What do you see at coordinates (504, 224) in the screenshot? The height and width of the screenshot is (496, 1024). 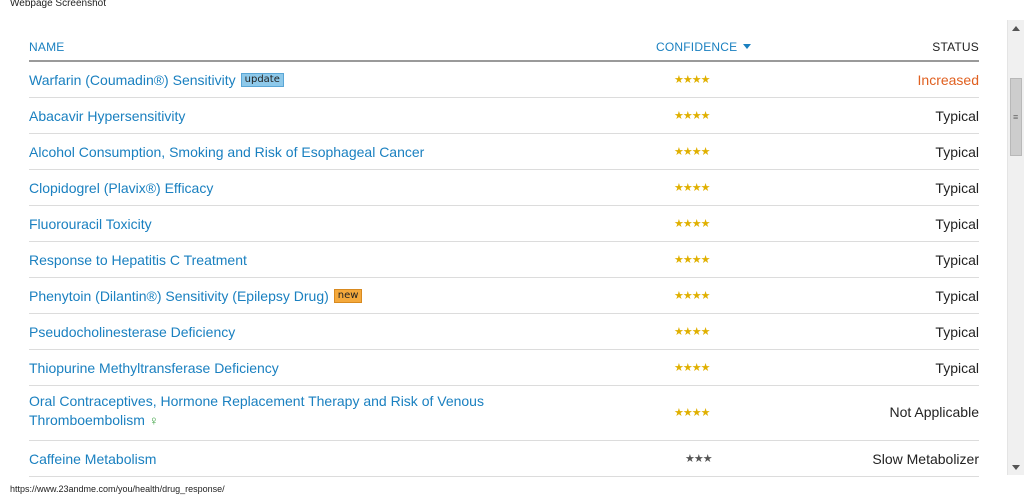 I see `table-row: Fluorouracil Toxicity ★★★★ Typical` at bounding box center [504, 224].